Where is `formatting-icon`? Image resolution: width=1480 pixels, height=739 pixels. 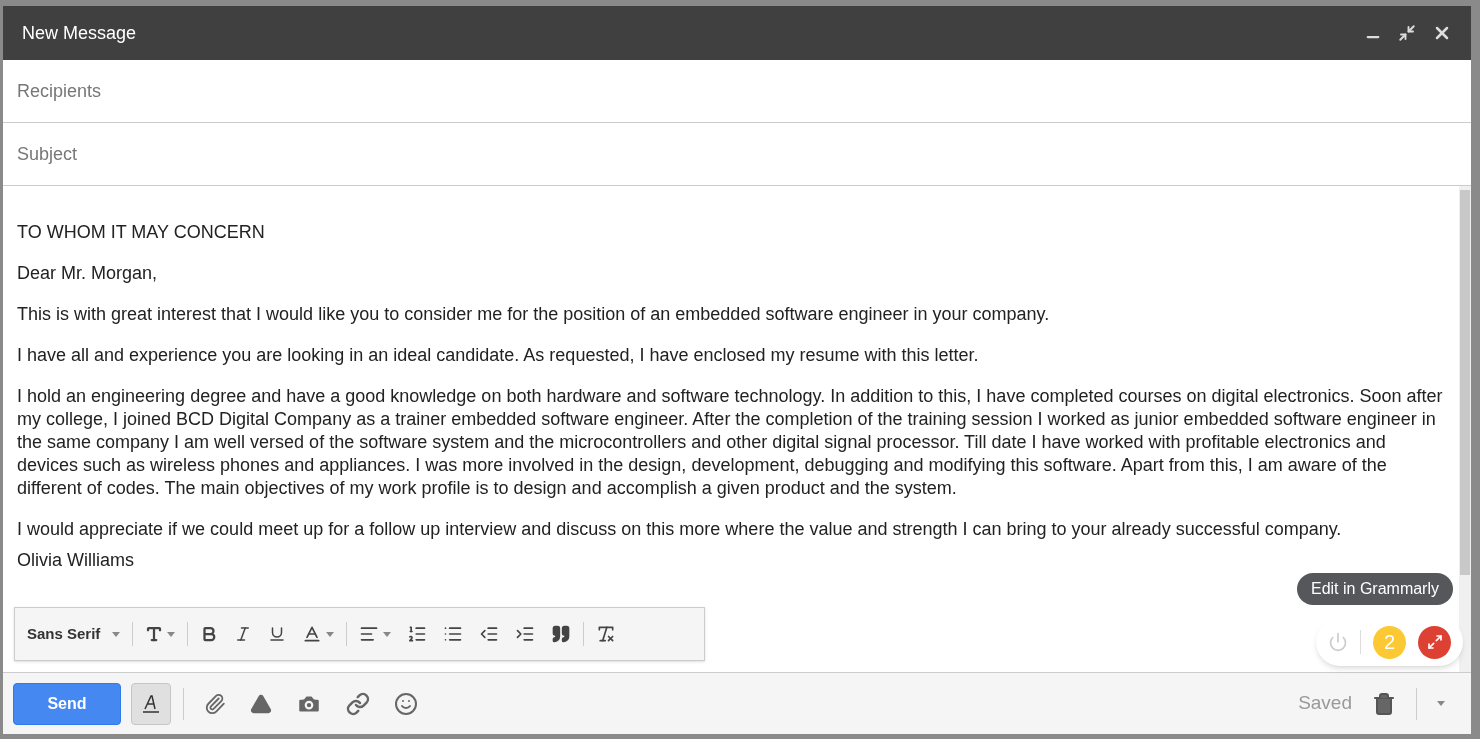 formatting-icon is located at coordinates (151, 703).